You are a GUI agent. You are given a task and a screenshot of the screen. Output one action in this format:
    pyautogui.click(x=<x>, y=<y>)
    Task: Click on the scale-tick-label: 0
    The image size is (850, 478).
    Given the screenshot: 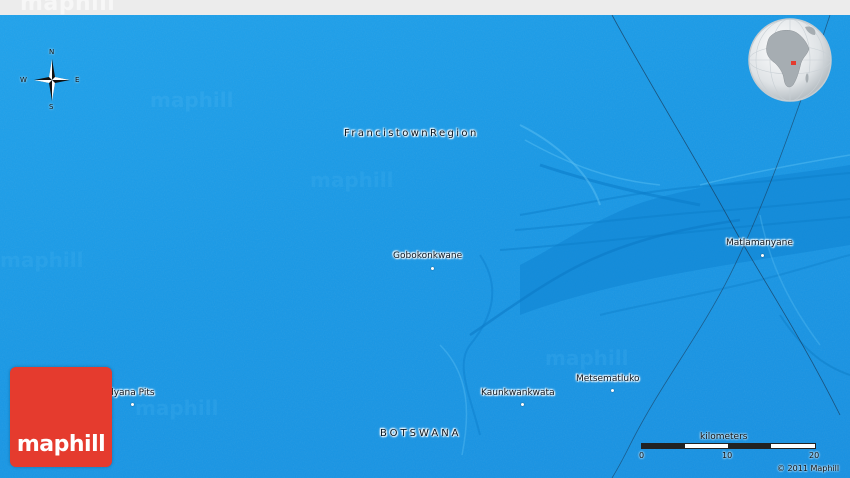 What is the action you would take?
    pyautogui.click(x=642, y=455)
    